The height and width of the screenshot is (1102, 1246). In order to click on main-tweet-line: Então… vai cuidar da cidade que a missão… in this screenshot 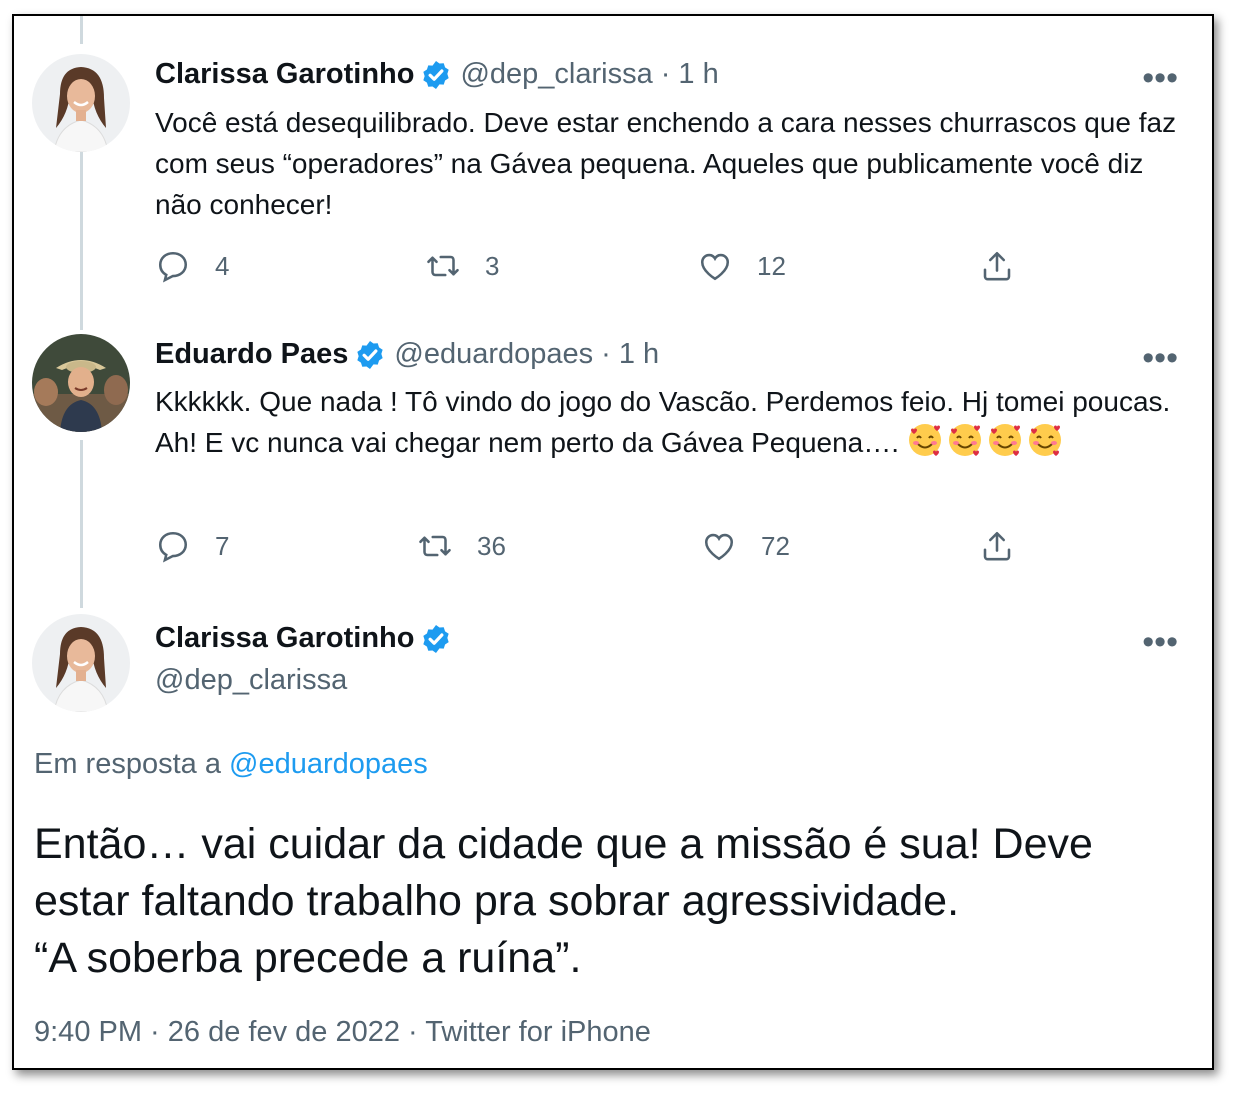, I will do `click(563, 844)`.